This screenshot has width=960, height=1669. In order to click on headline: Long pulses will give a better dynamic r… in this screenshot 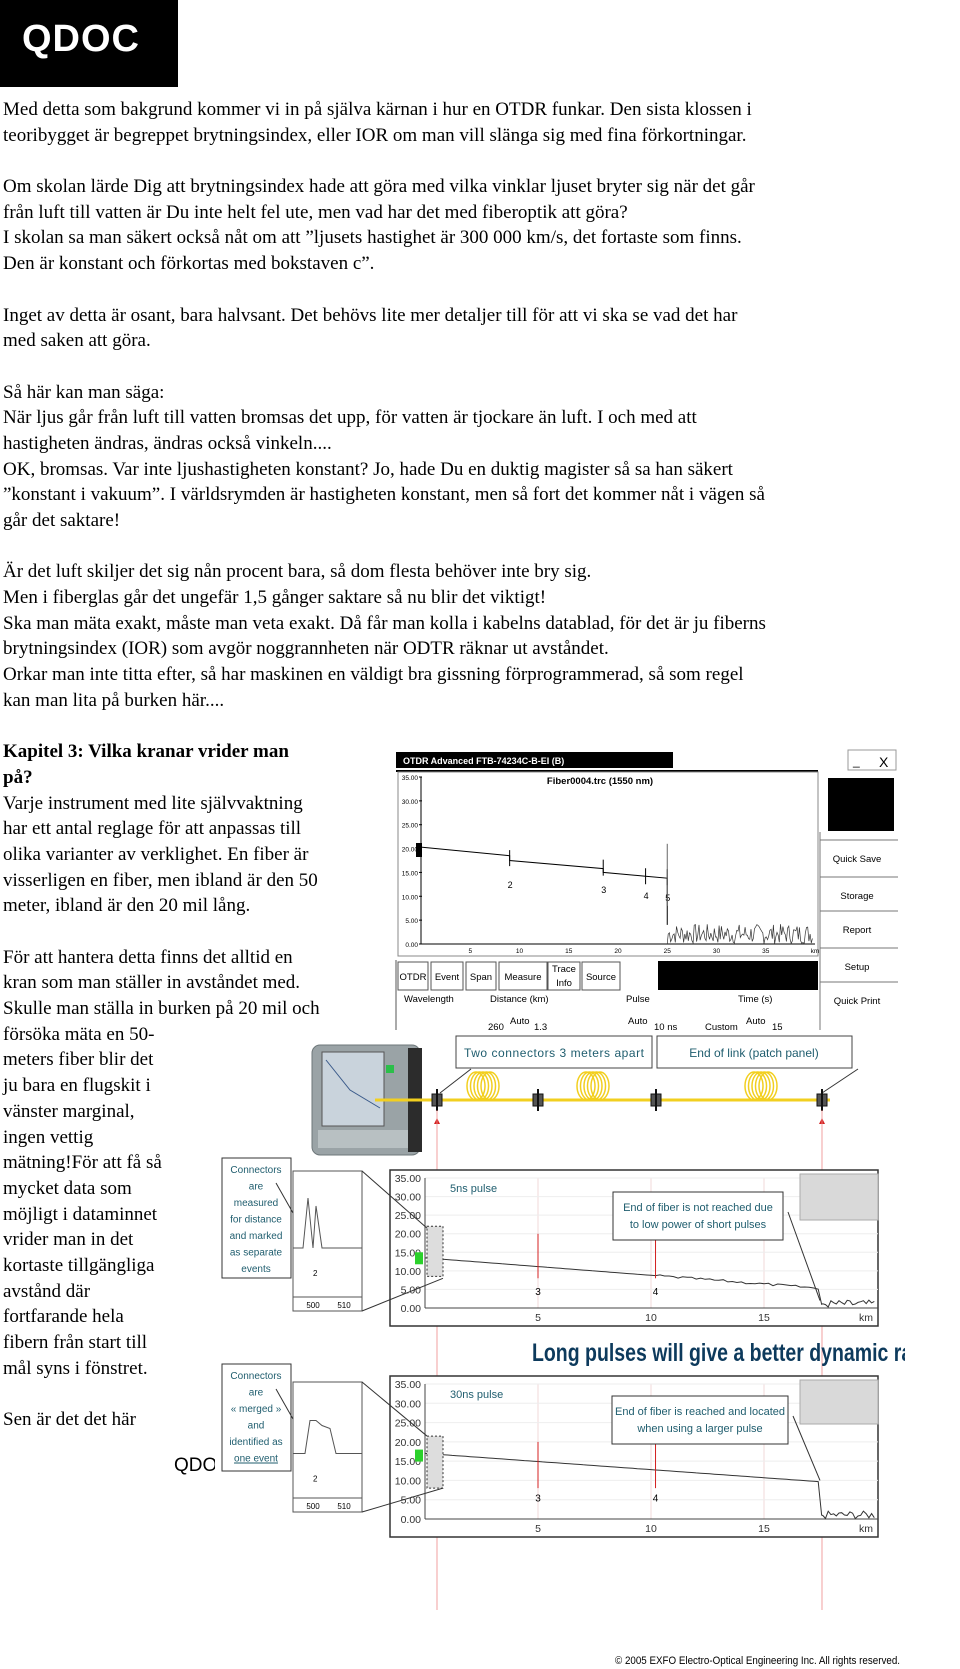, I will do `click(718, 1353)`.